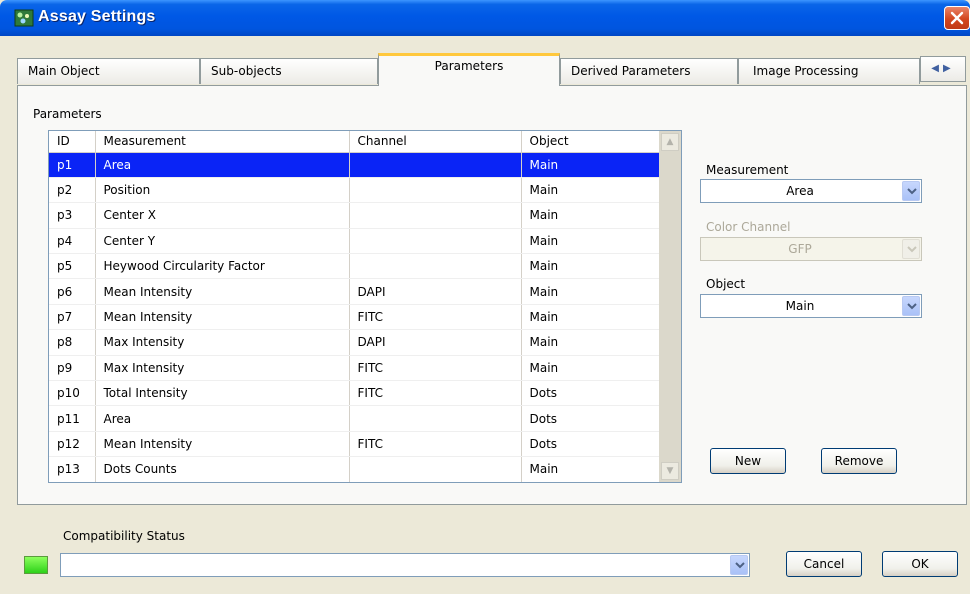 This screenshot has height=594, width=970. I want to click on cell-id: p2, so click(72, 190).